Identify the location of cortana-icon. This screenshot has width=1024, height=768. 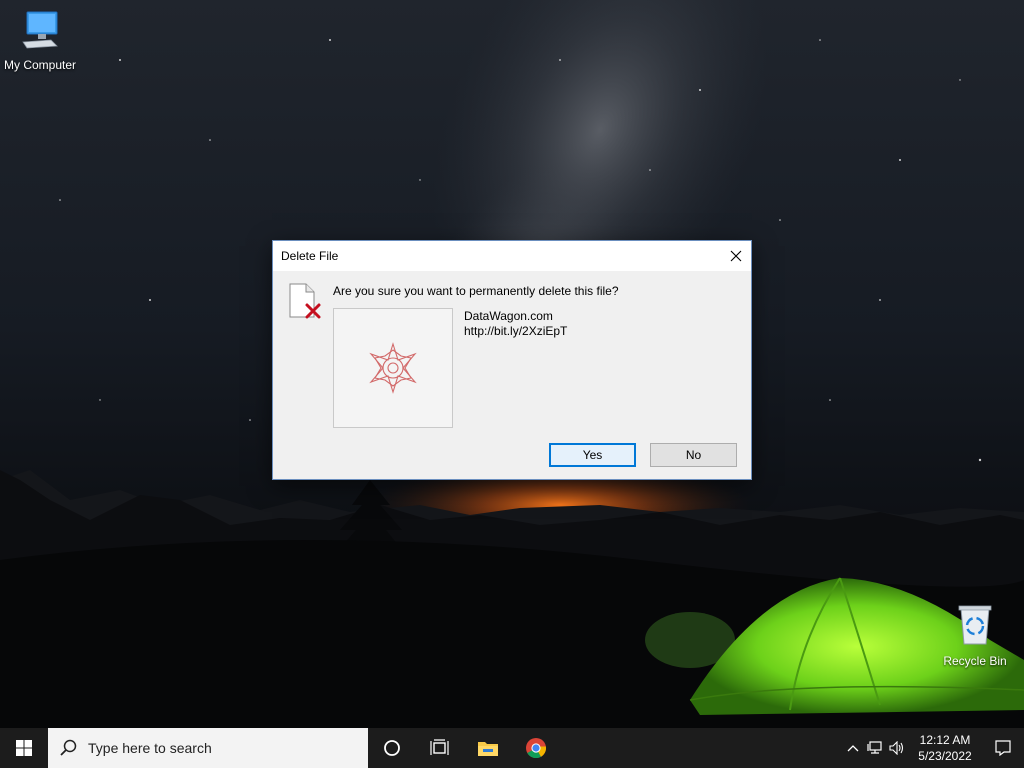
(392, 748).